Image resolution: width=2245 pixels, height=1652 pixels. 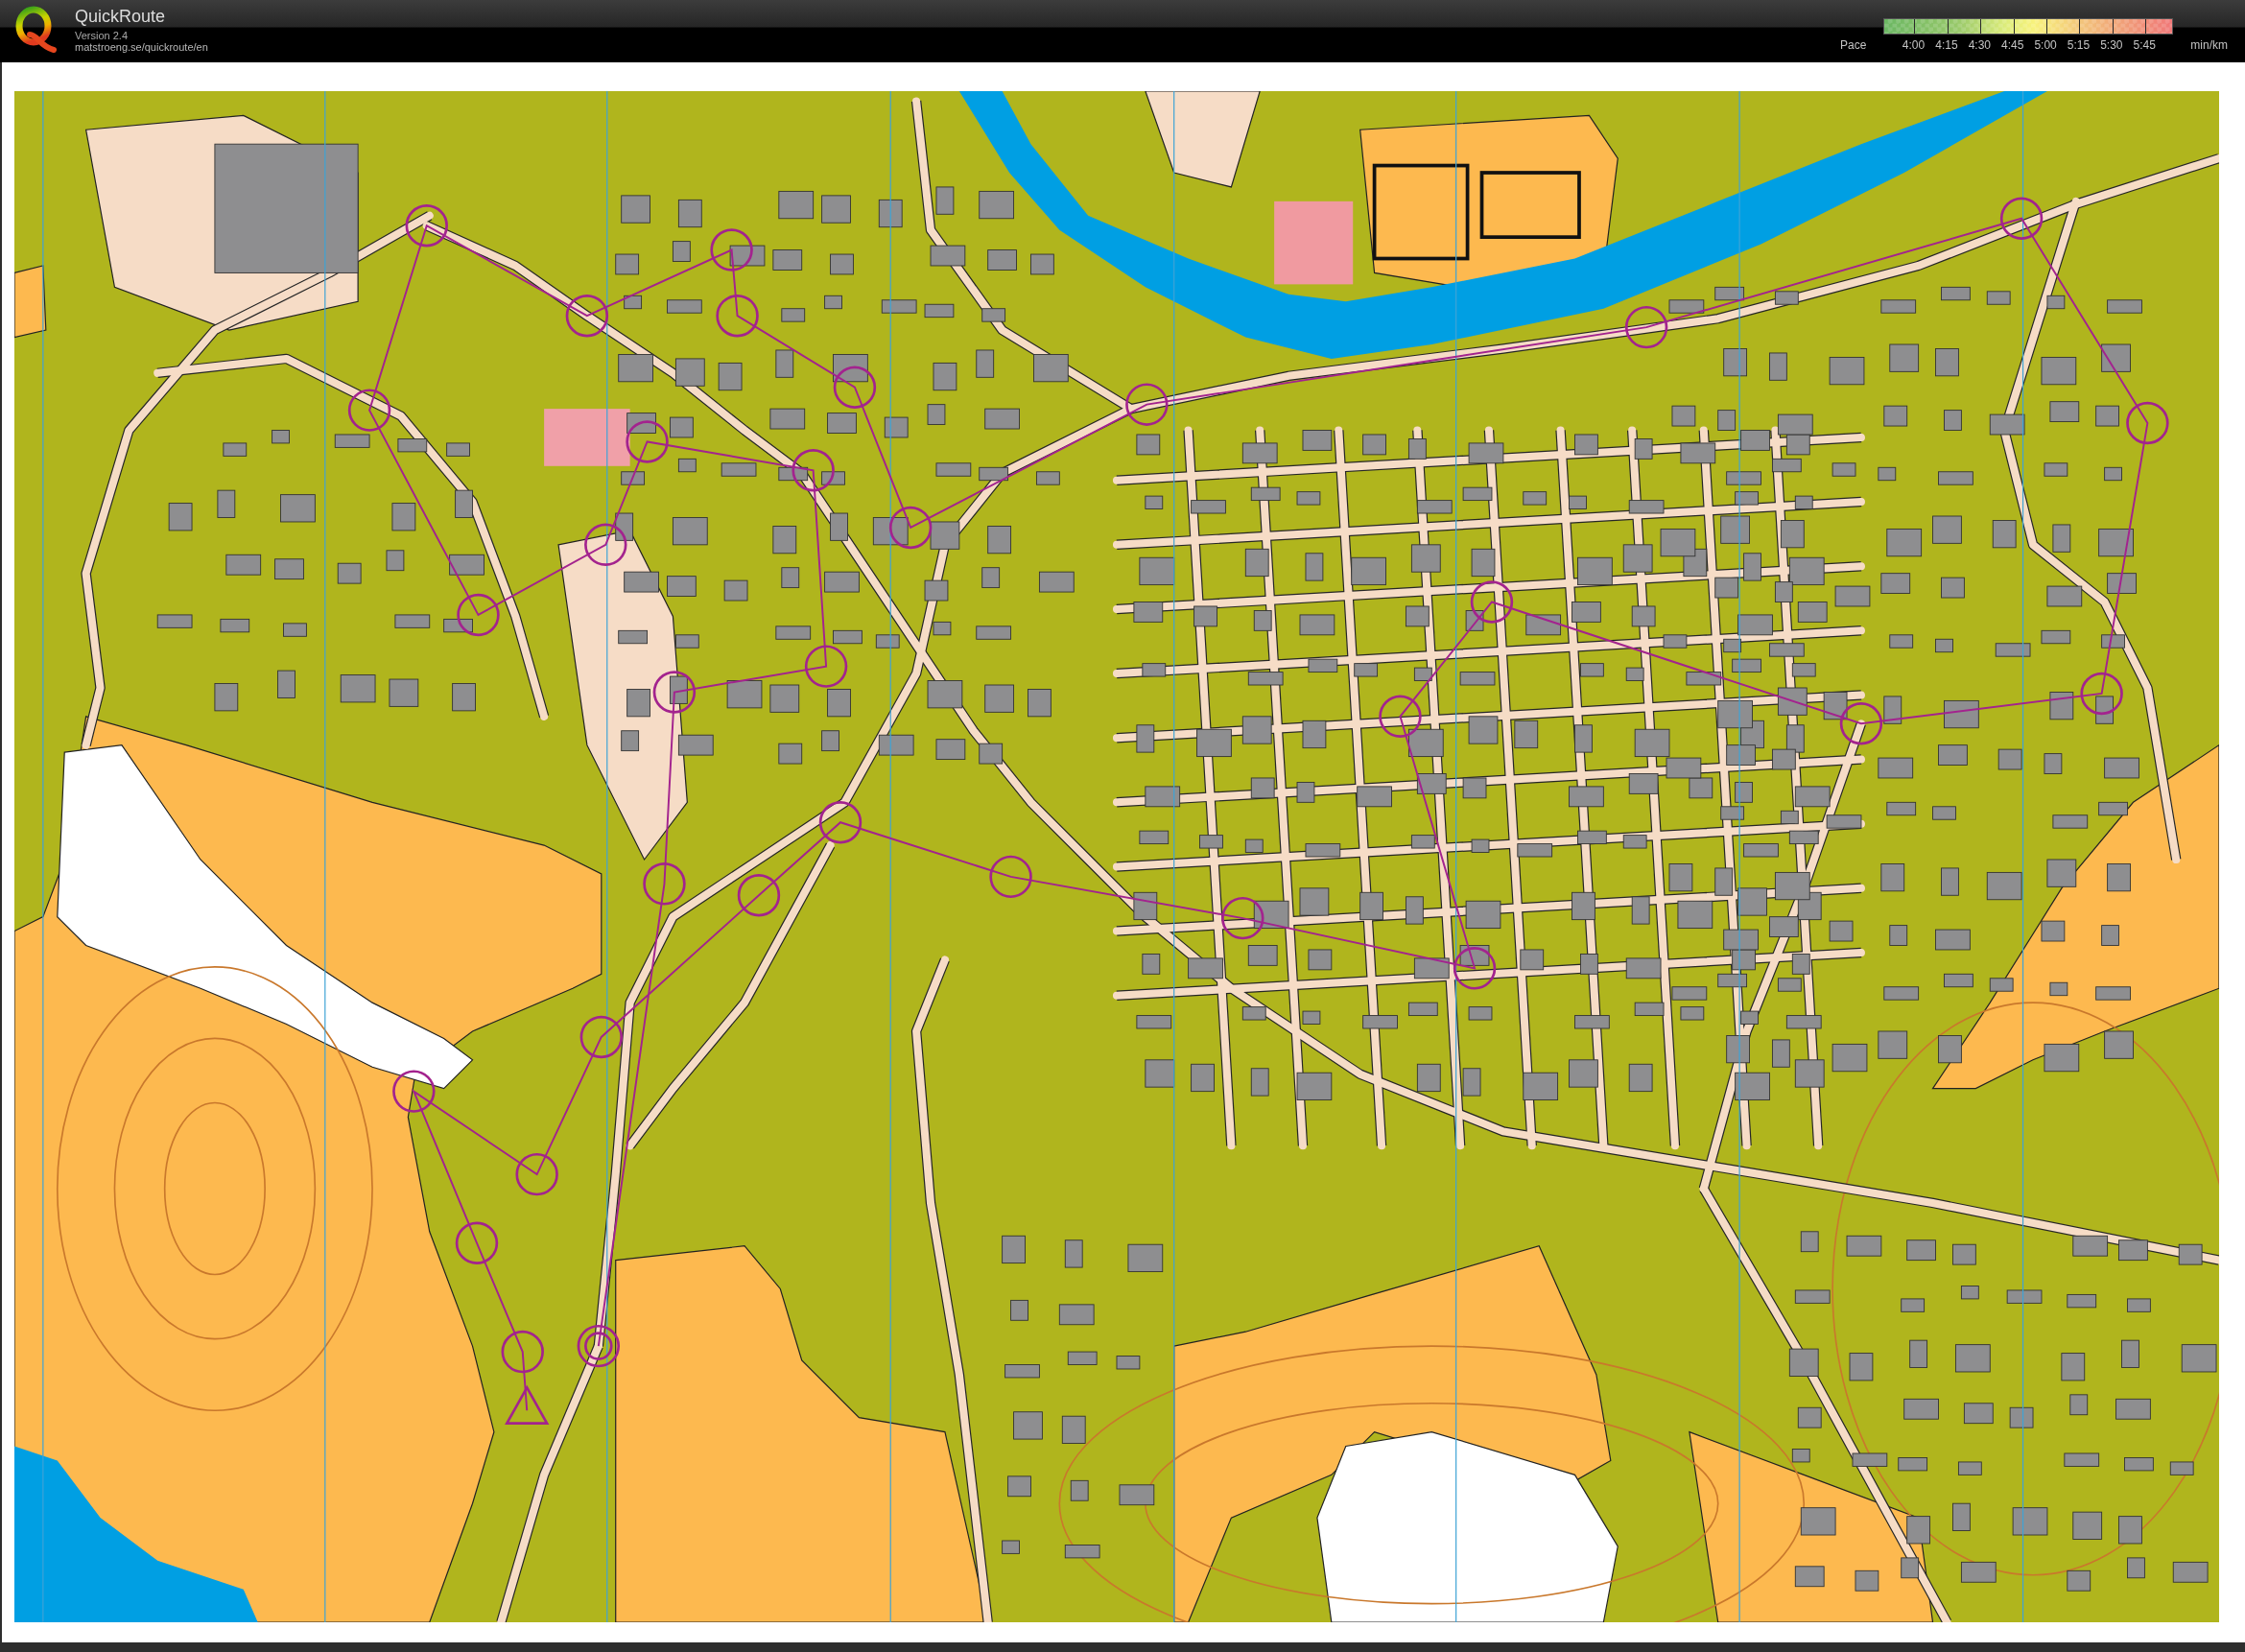 What do you see at coordinates (2078, 45) in the screenshot?
I see `pace-tick-label: 5:15` at bounding box center [2078, 45].